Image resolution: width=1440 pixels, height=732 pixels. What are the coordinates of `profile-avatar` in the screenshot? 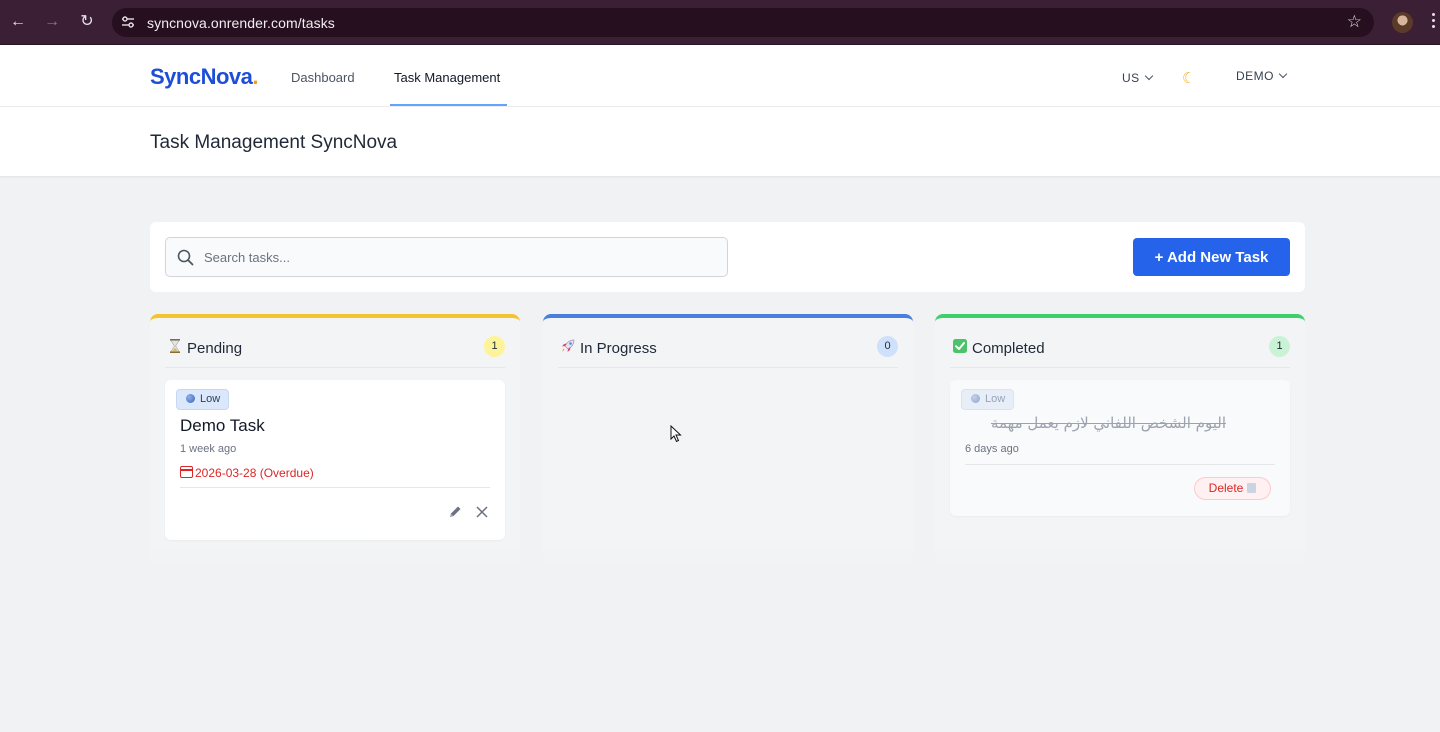 It's located at (1402, 22).